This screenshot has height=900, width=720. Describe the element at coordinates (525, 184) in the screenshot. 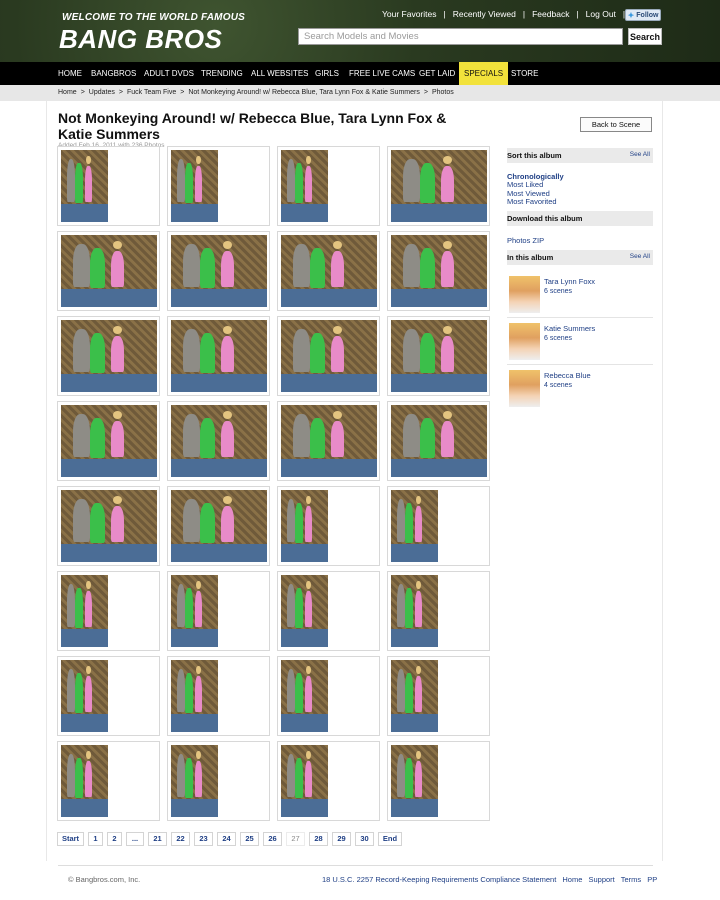

I see `sort-option-most-liked: Most Liked` at that location.